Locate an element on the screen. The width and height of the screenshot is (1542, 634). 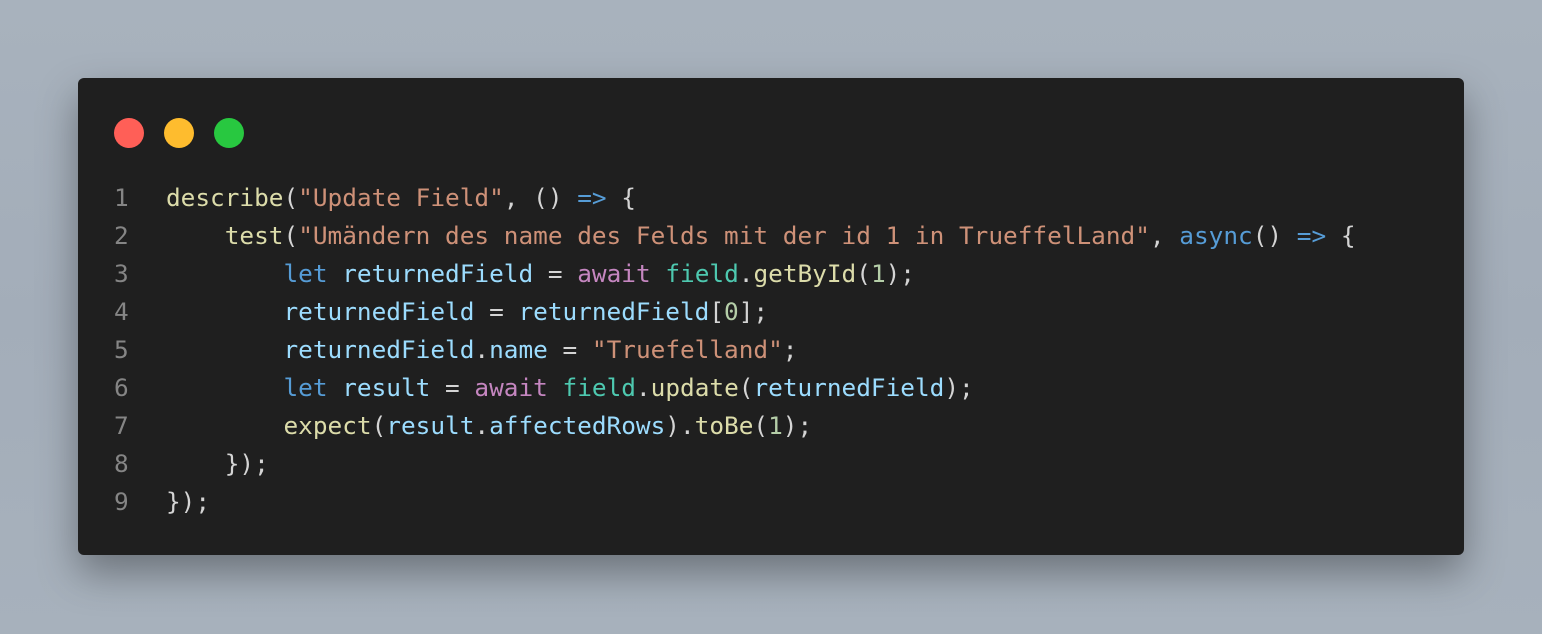
code-token-keyword: async is located at coordinates (1216, 235).